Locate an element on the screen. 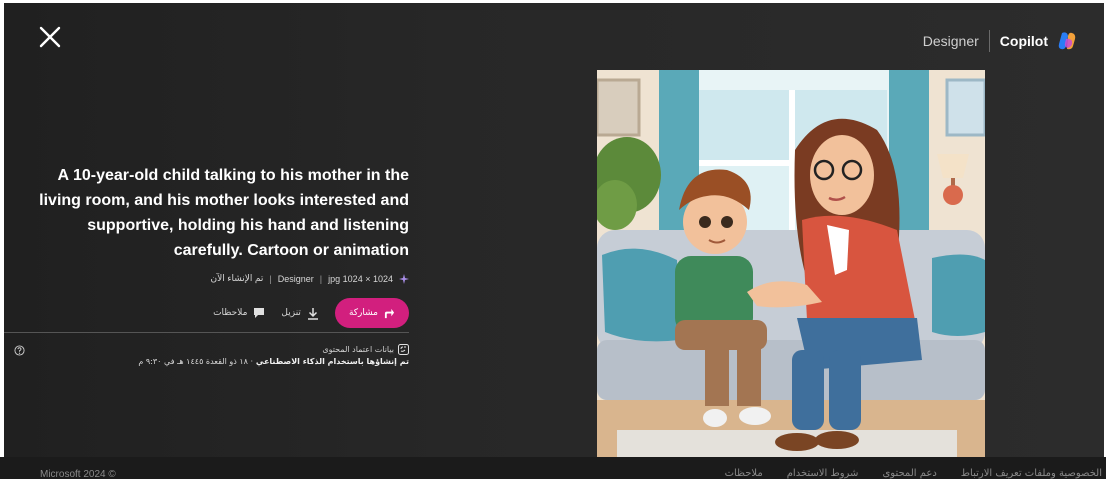  download-label: تنزيل is located at coordinates (291, 313).